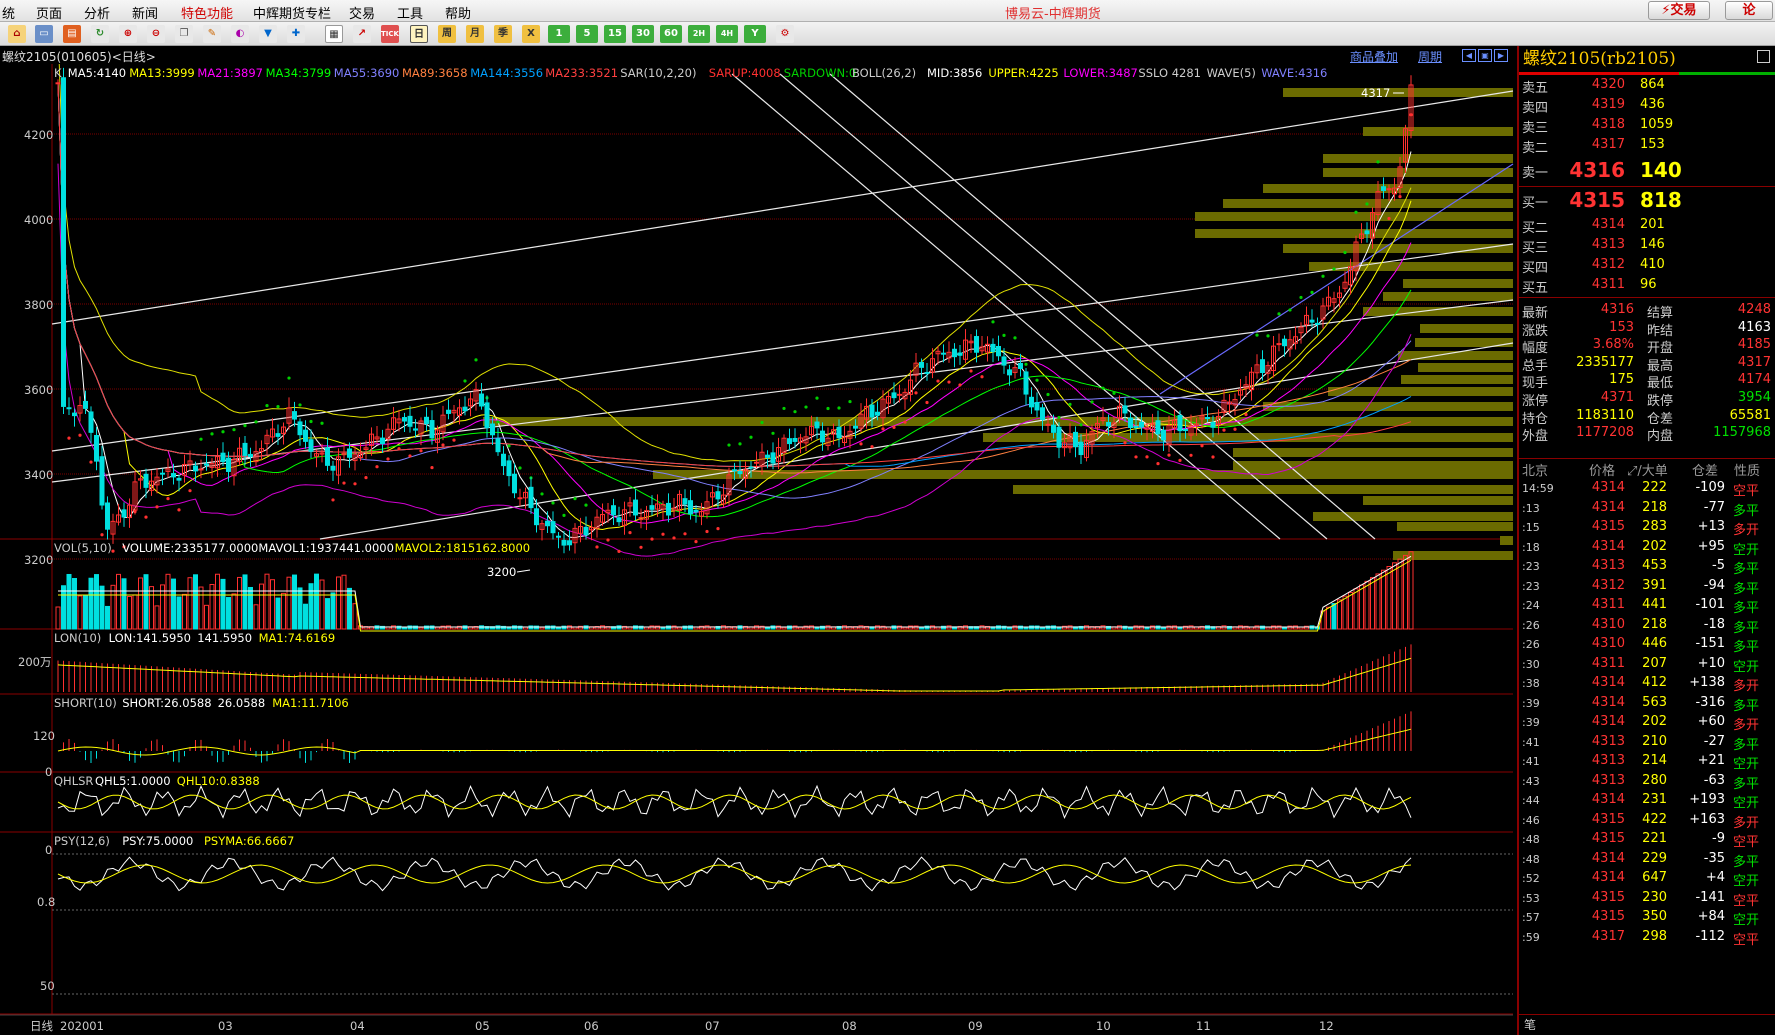  What do you see at coordinates (1647, 87) in the screenshot?
I see `ask-level-5: 卖五 4320 864` at bounding box center [1647, 87].